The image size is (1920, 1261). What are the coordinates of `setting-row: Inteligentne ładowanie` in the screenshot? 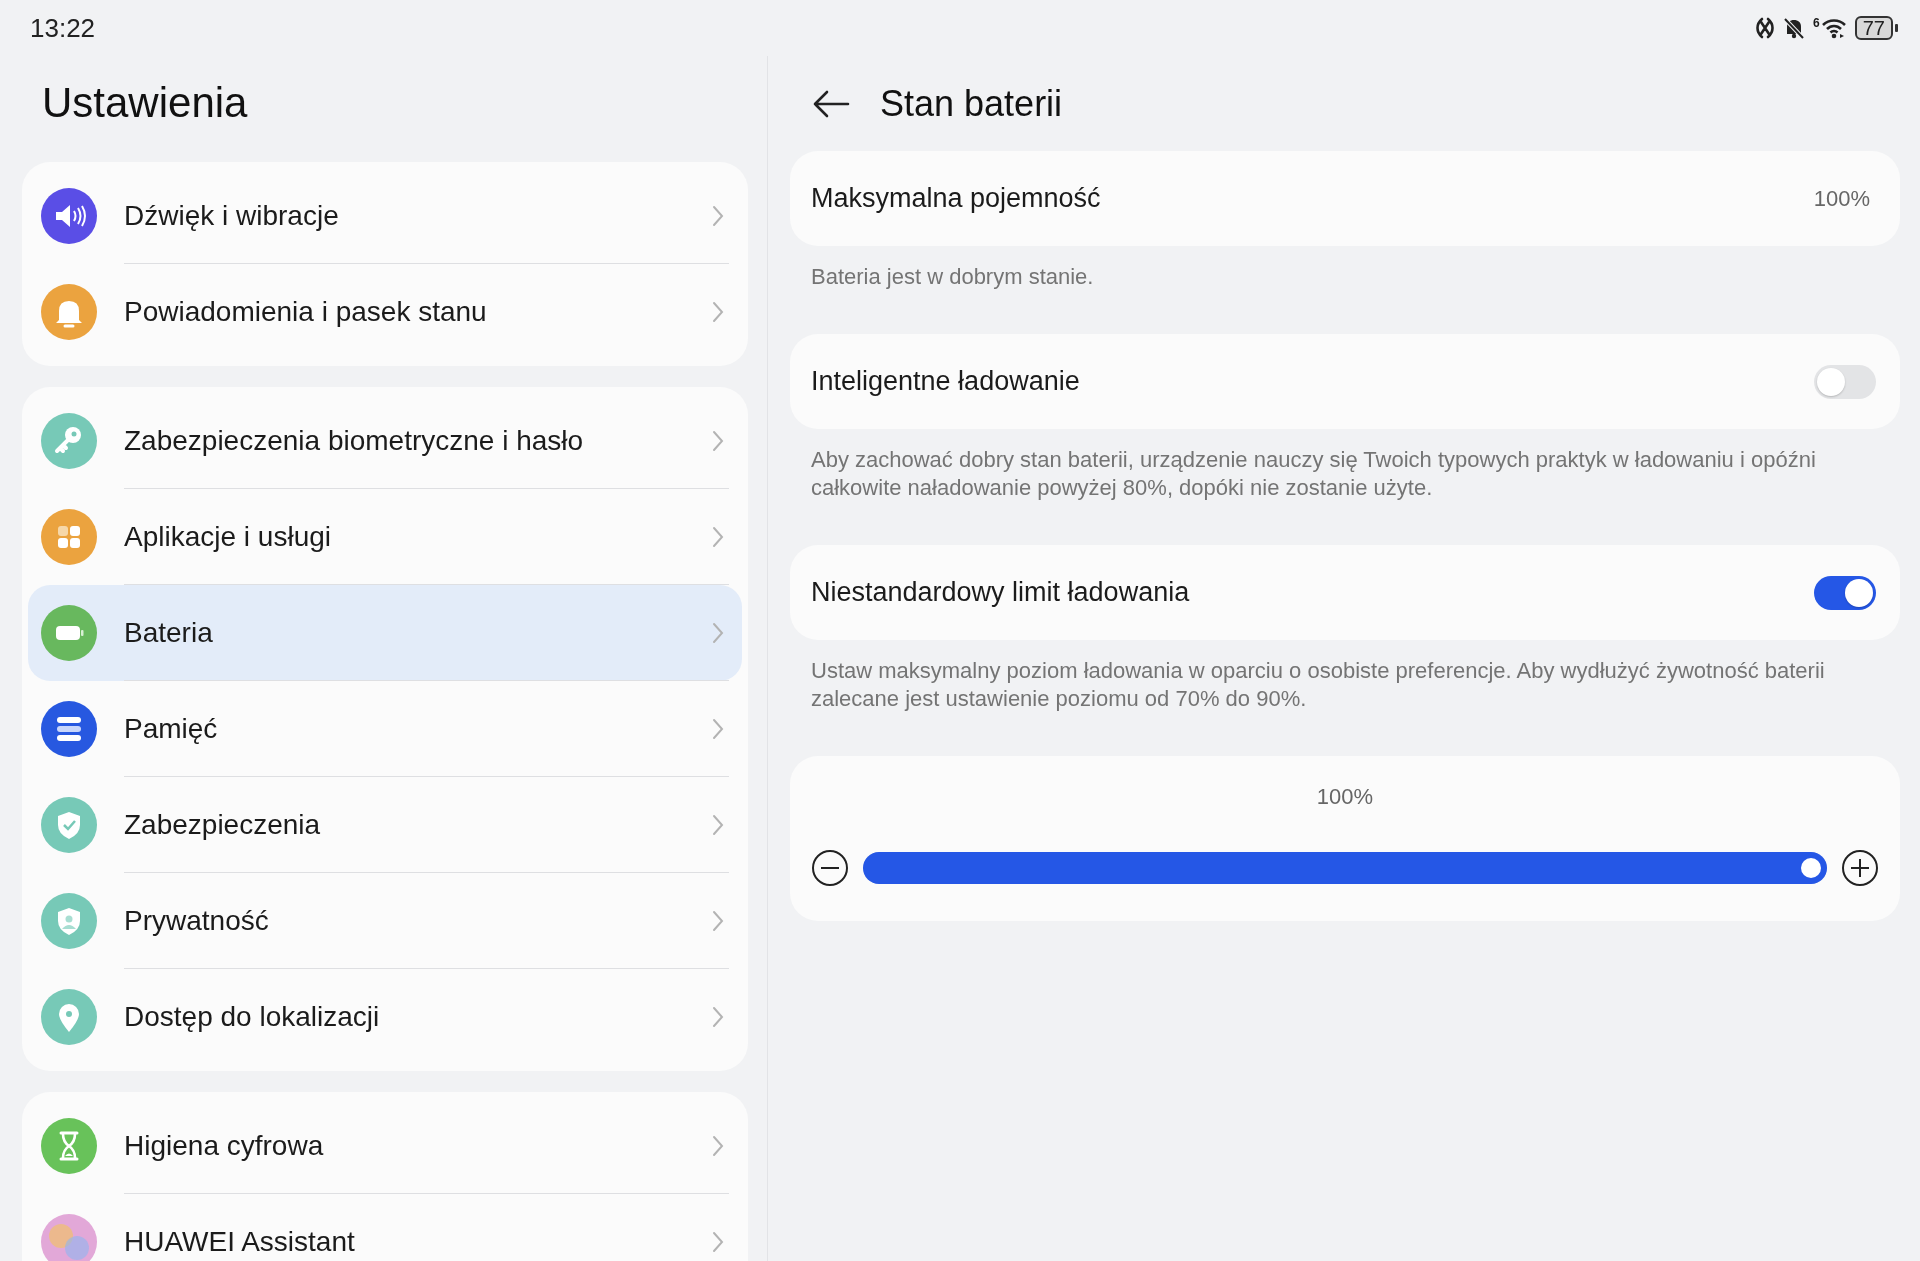 It's located at (1345, 381).